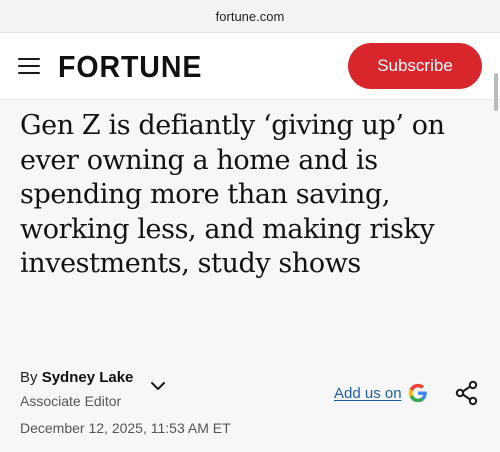 The width and height of the screenshot is (500, 452). I want to click on byline: By Sydney Lake, so click(76, 377).